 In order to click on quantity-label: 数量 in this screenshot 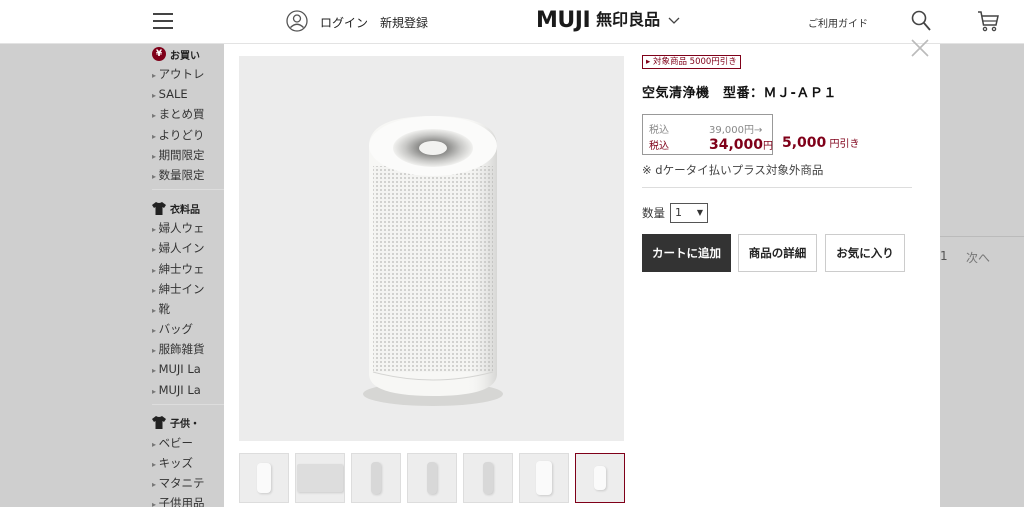, I will do `click(653, 213)`.